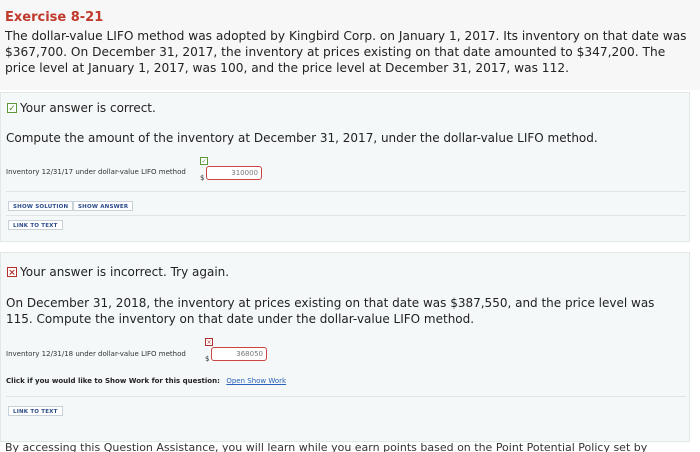 The image size is (700, 452). I want to click on exercise-title: Exercise 8-21, so click(54, 17).